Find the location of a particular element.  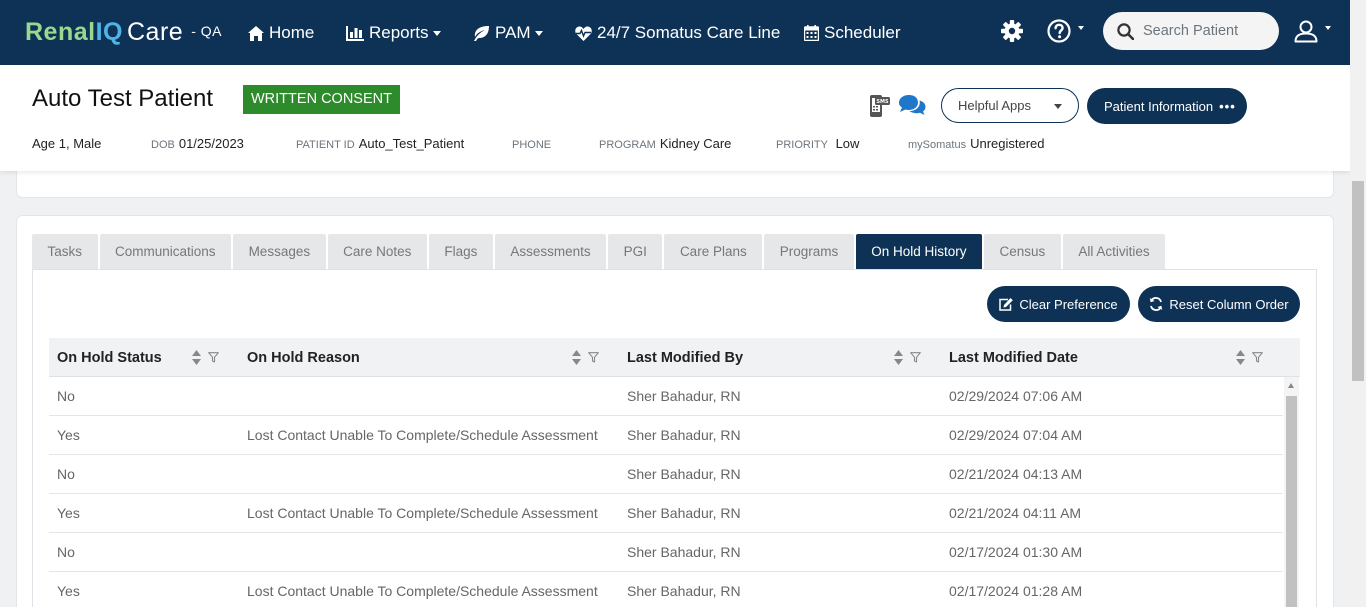

tab-assessments: Assessments is located at coordinates (550, 251).